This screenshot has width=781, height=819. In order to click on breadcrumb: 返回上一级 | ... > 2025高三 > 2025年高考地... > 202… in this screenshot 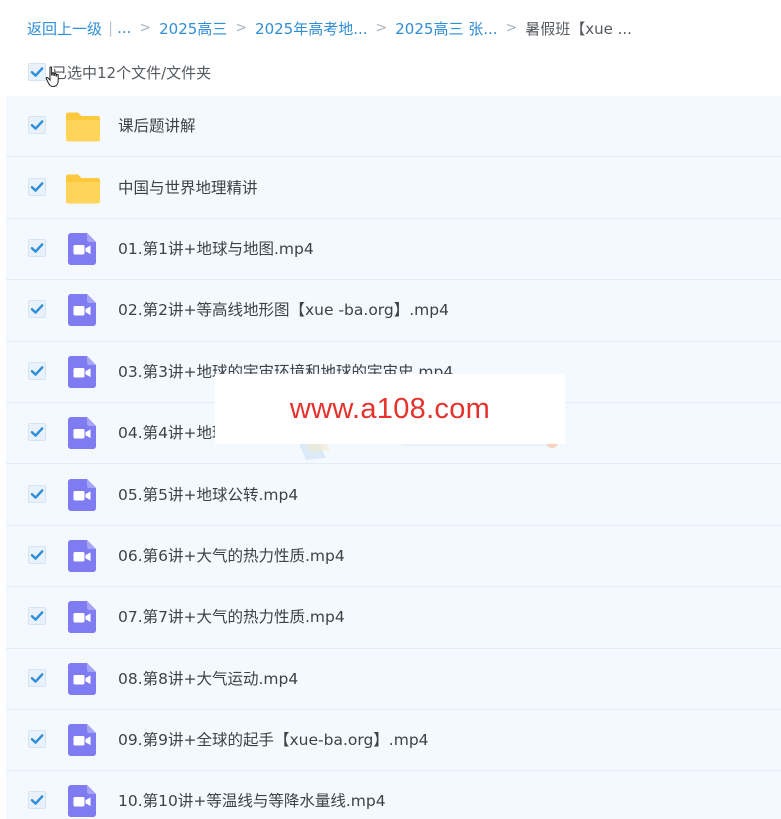, I will do `click(329, 28)`.